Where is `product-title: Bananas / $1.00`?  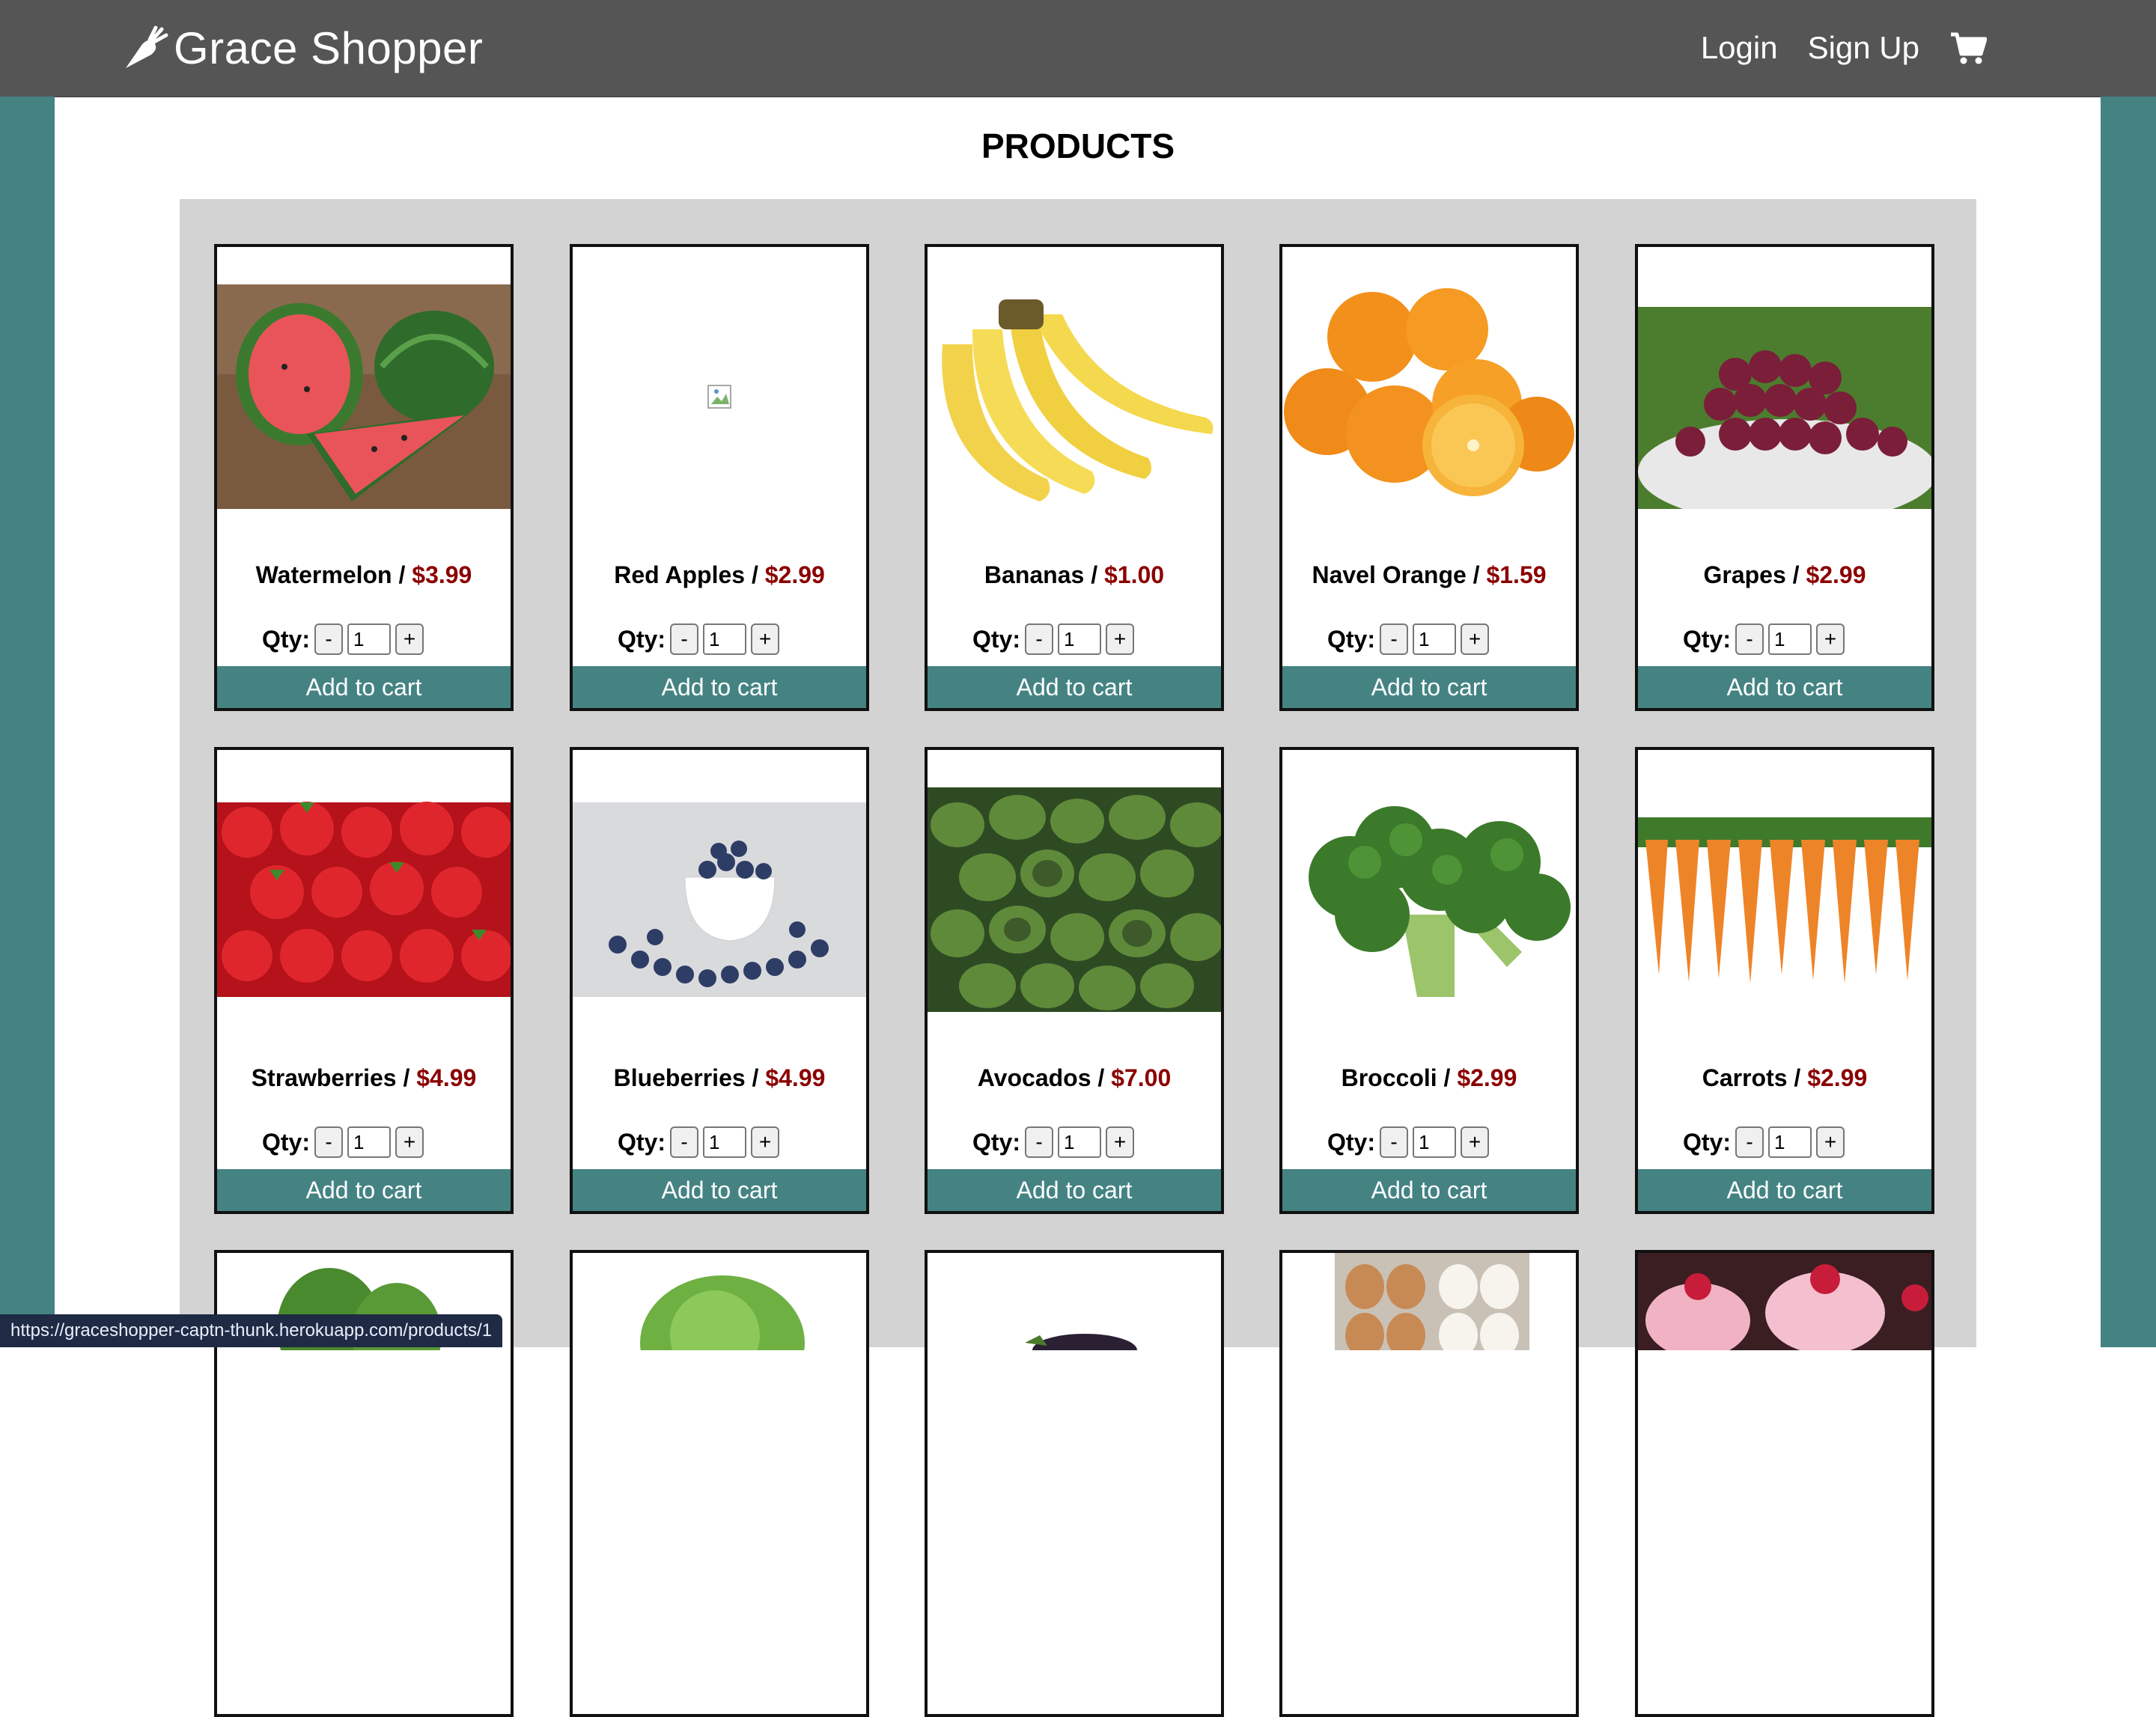 product-title: Bananas / $1.00 is located at coordinates (1074, 575).